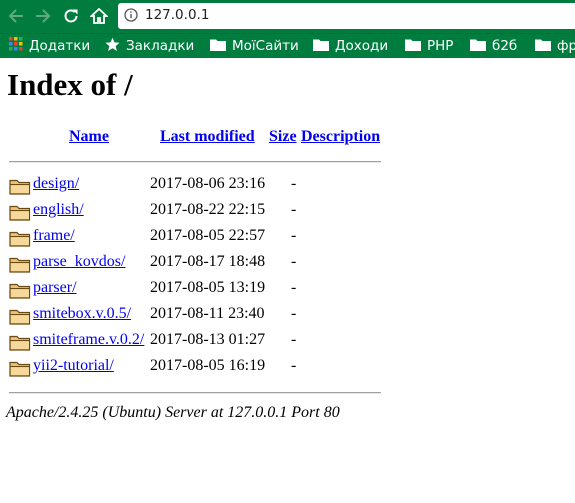 The image size is (575, 503). I want to click on entry-modified: 2017-08-05 13:19, so click(208, 287).